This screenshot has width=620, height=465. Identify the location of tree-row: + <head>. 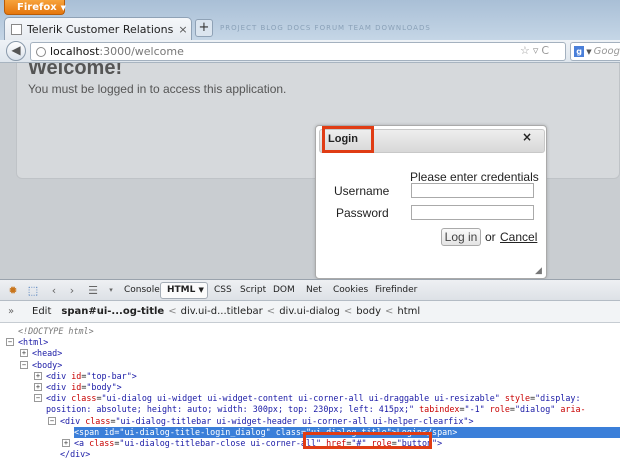
(310, 353).